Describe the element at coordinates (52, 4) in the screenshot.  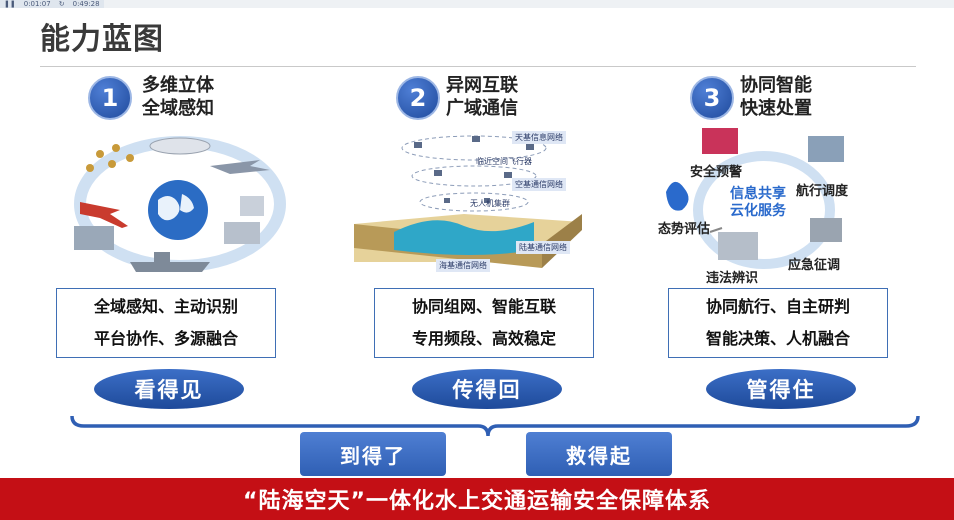
I see `player-controls: ❚❚ 0:01:07 ↻ 0:49:28` at that location.